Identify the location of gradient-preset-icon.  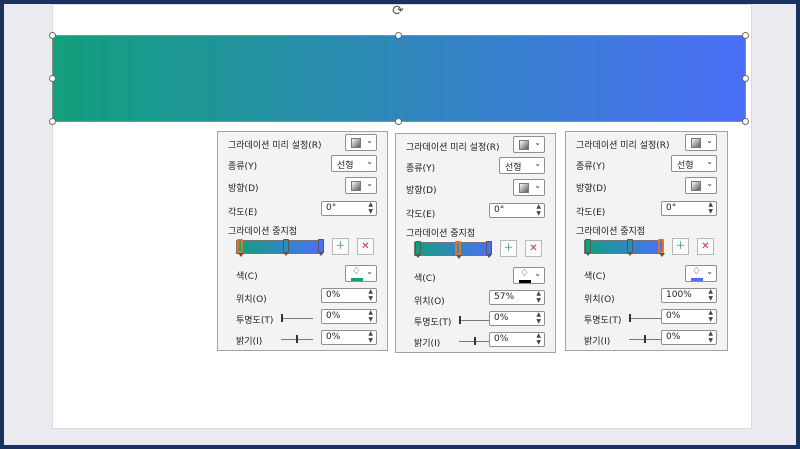
(524, 145).